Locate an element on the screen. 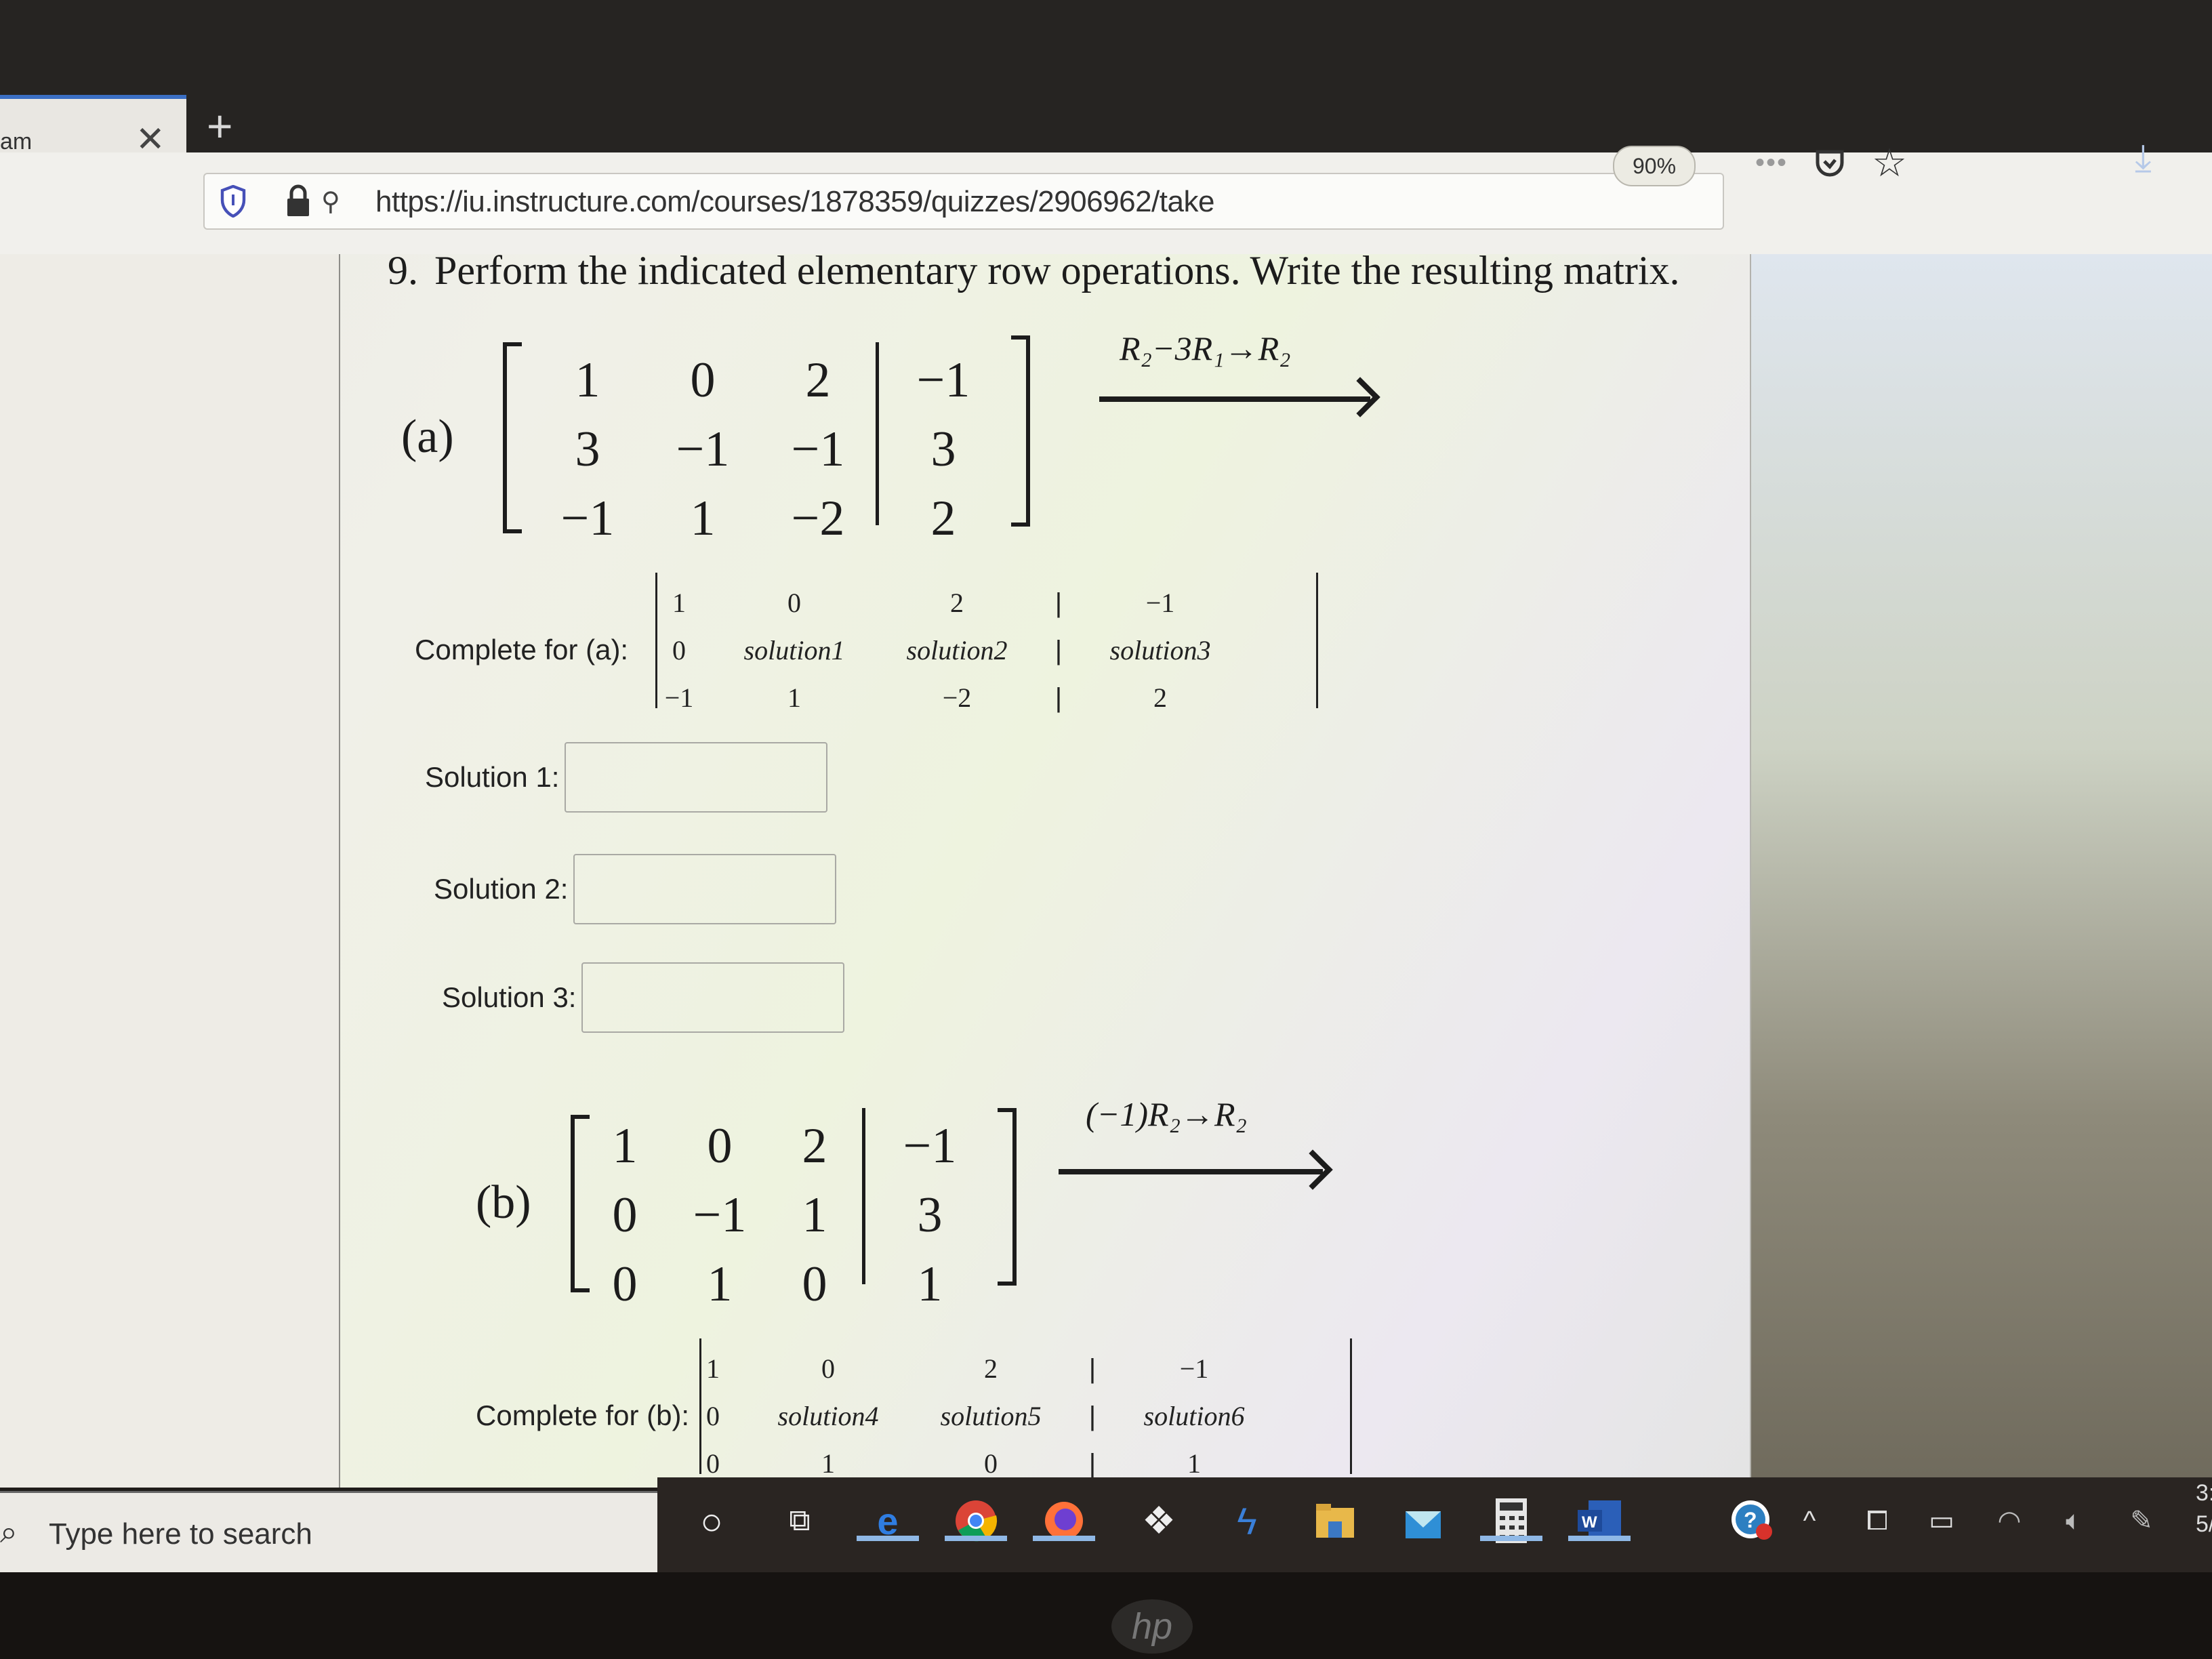 Image resolution: width=2212 pixels, height=1659 pixels. matrix-b-grid: 1 0 2 −1 0 −1 1 3 0 1 0 1 is located at coordinates (787, 1215).